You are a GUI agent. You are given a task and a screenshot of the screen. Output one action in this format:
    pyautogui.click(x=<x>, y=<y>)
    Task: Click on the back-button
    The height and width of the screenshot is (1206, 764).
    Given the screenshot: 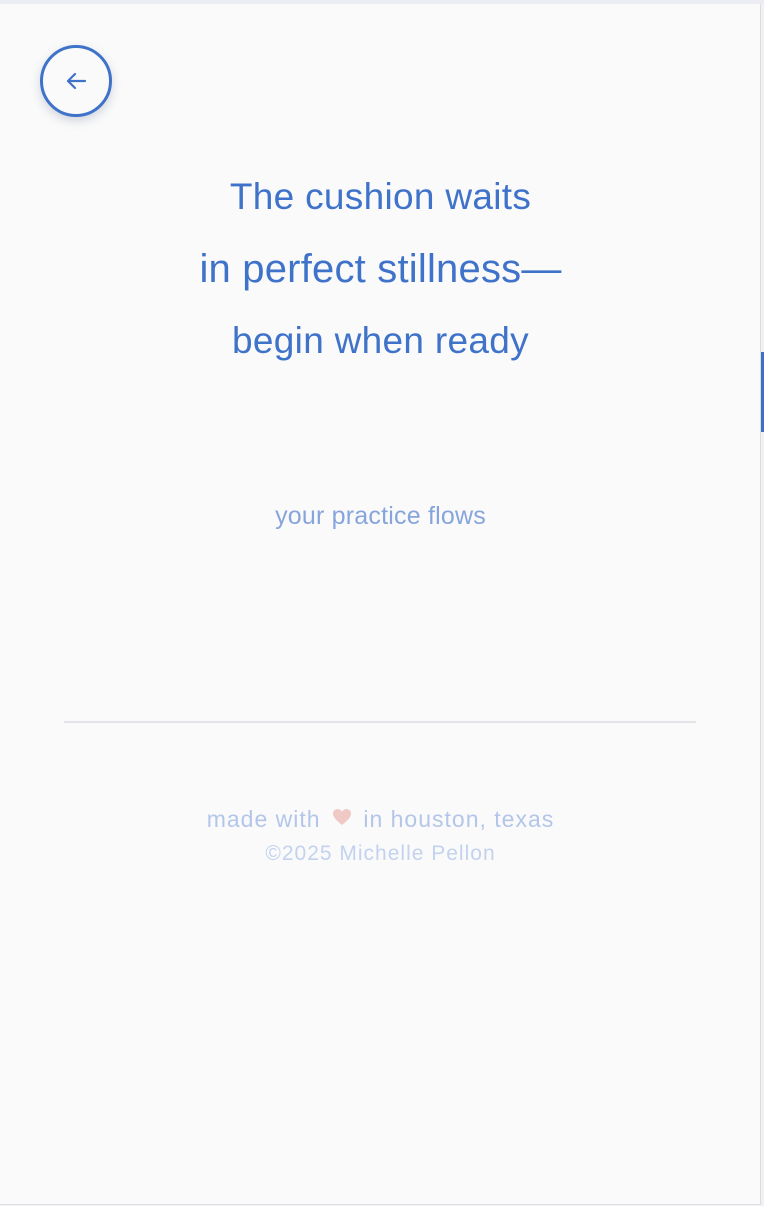 What is the action you would take?
    pyautogui.click(x=76, y=81)
    